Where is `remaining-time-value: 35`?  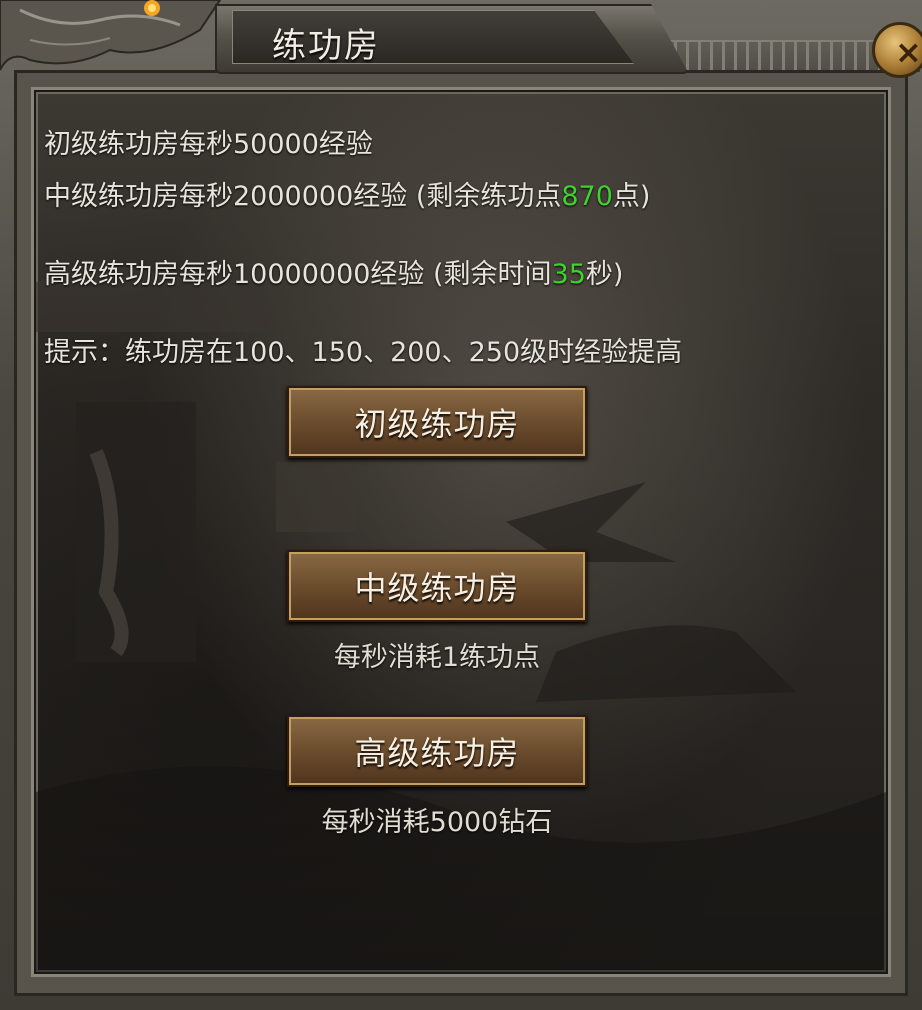
remaining-time-value: 35 is located at coordinates (568, 274).